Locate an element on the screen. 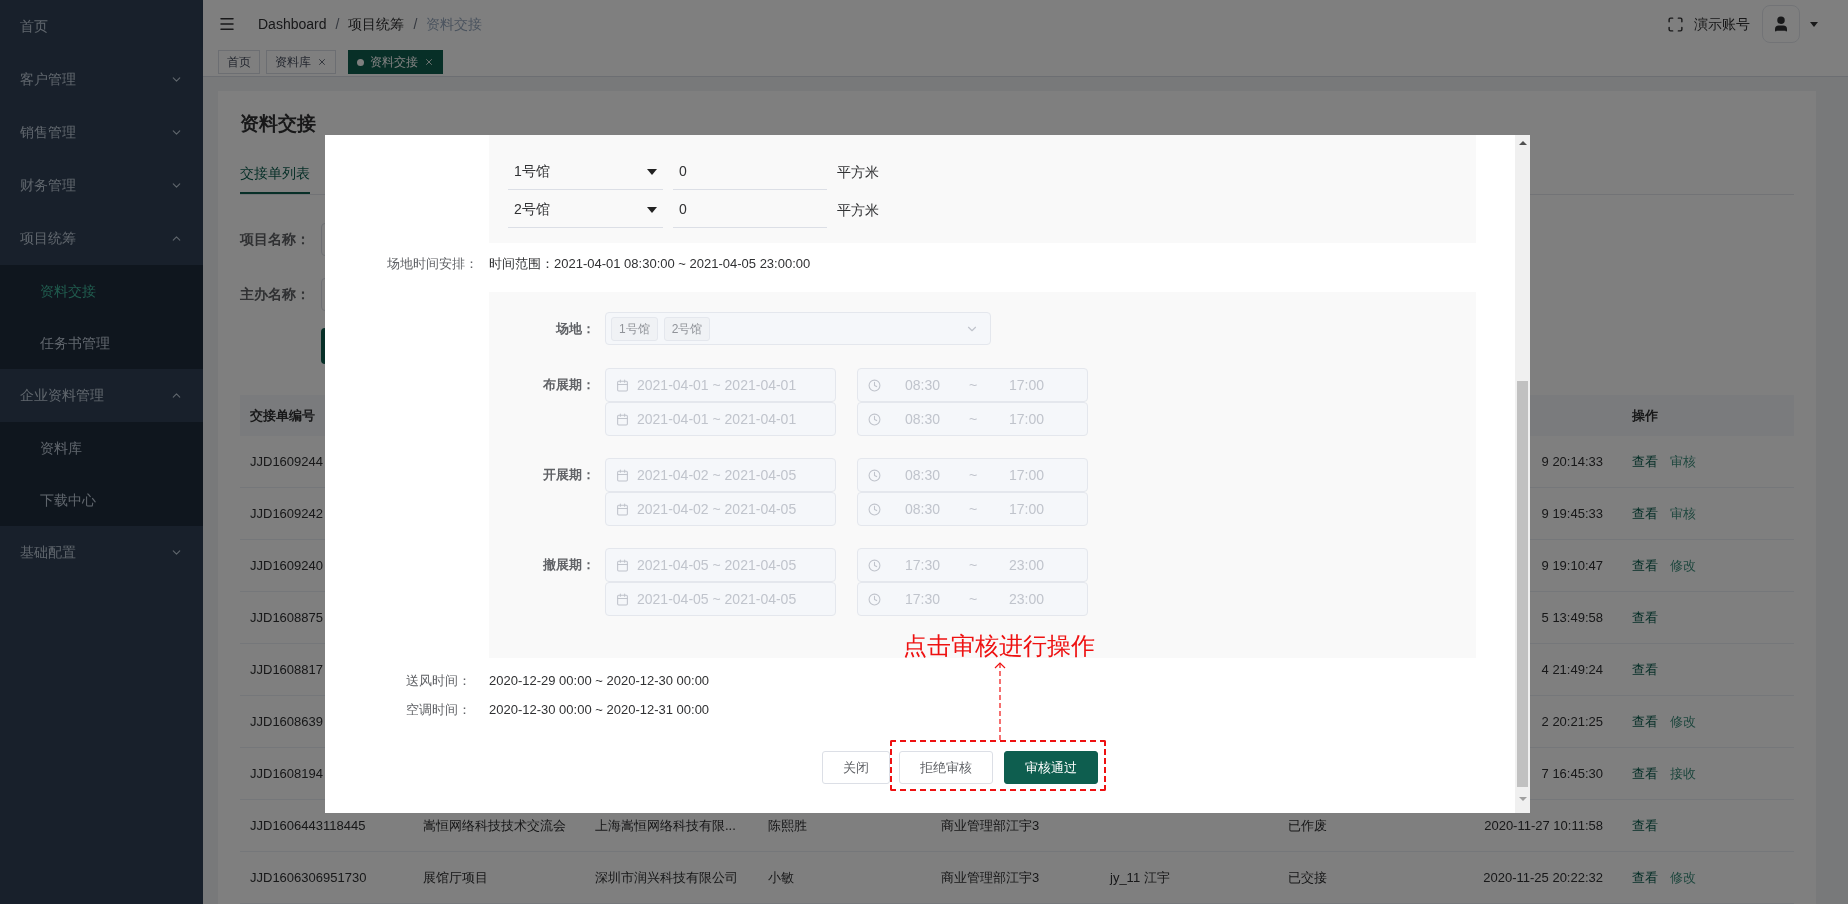 The height and width of the screenshot is (904, 1848). sidebar-item: 首页 is located at coordinates (101, 26).